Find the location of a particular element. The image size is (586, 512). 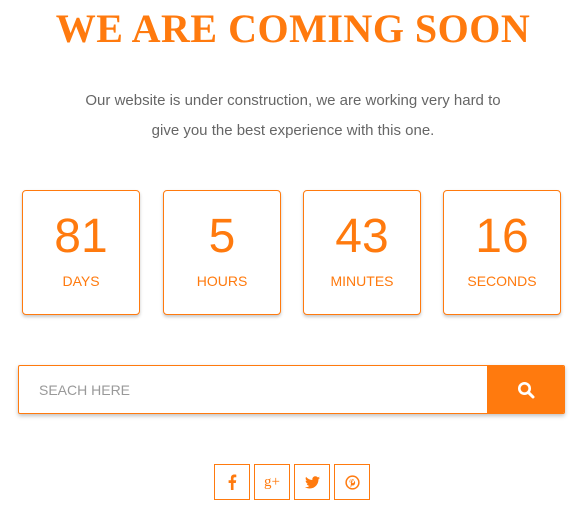

countdown-minutes: 43 MINUTES is located at coordinates (362, 252).